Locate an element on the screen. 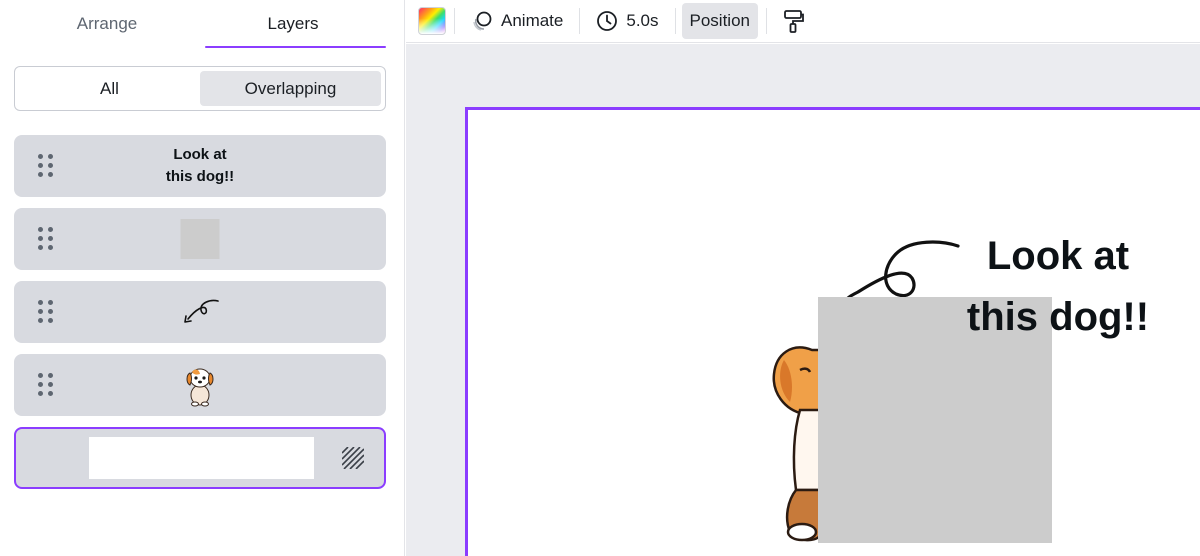  layer-item-shape is located at coordinates (200, 239).